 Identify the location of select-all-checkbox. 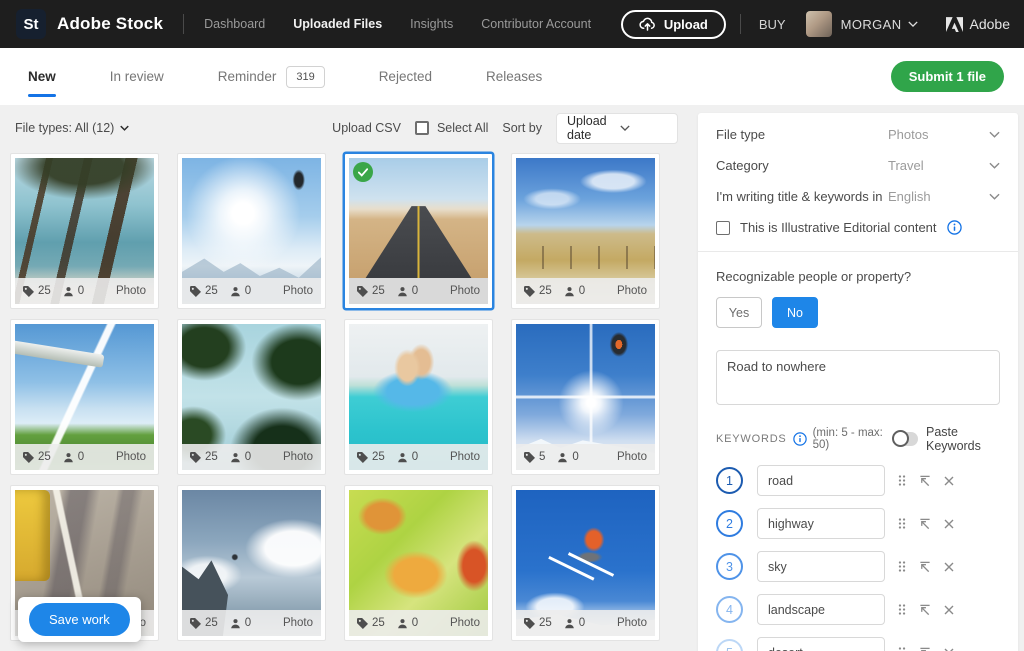
(421, 128).